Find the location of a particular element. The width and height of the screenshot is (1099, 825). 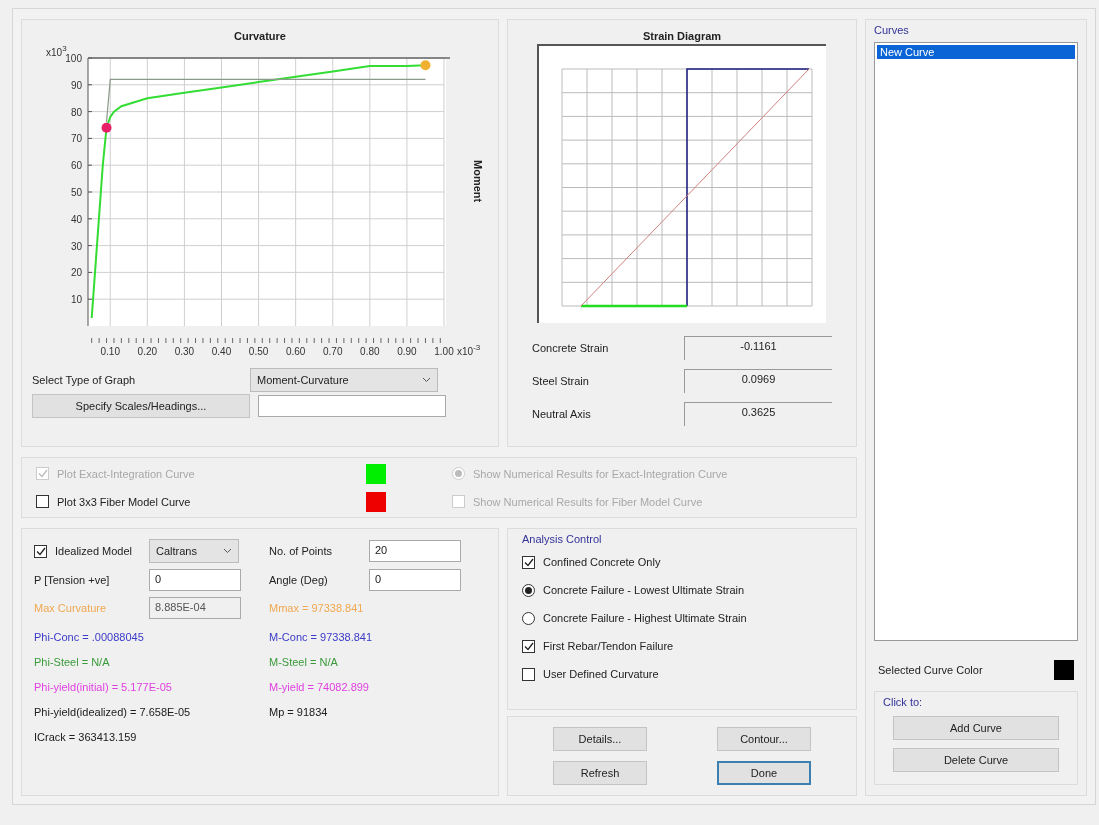

graph-type-dropdown: Moment-Curvature is located at coordinates (344, 380).